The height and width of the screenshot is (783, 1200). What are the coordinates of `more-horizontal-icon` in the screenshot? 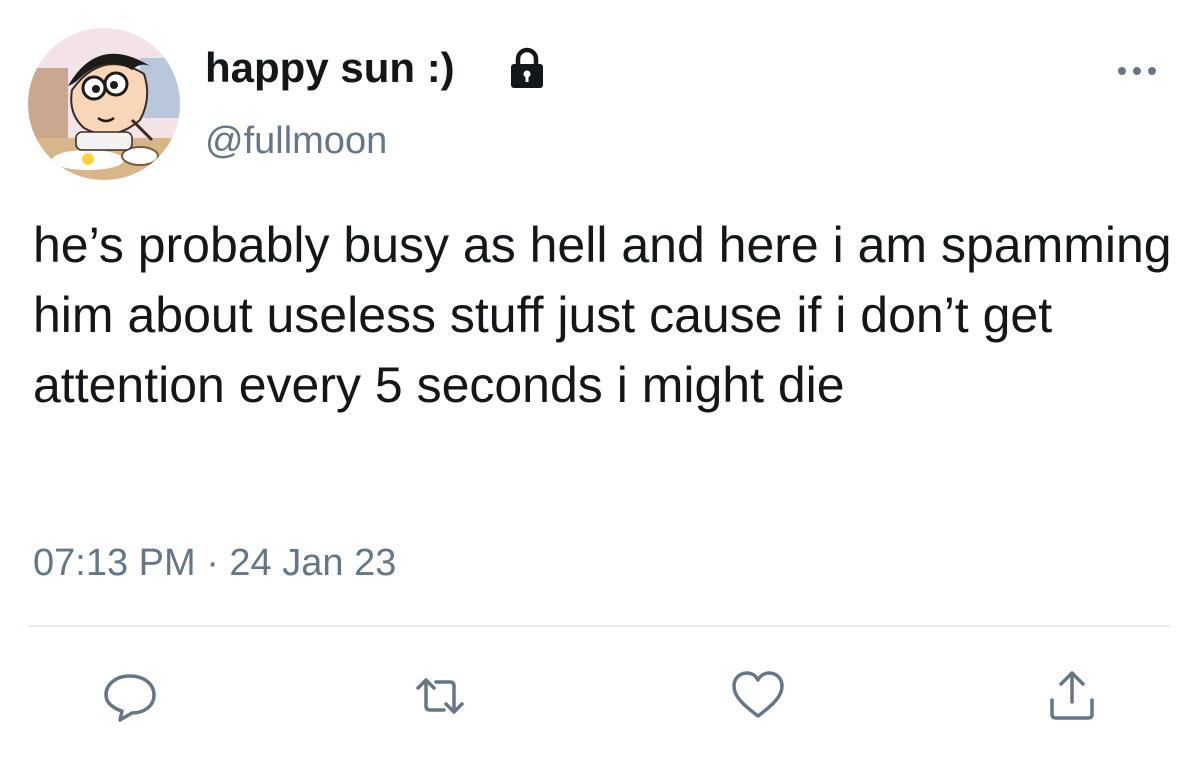 It's located at (1137, 71).